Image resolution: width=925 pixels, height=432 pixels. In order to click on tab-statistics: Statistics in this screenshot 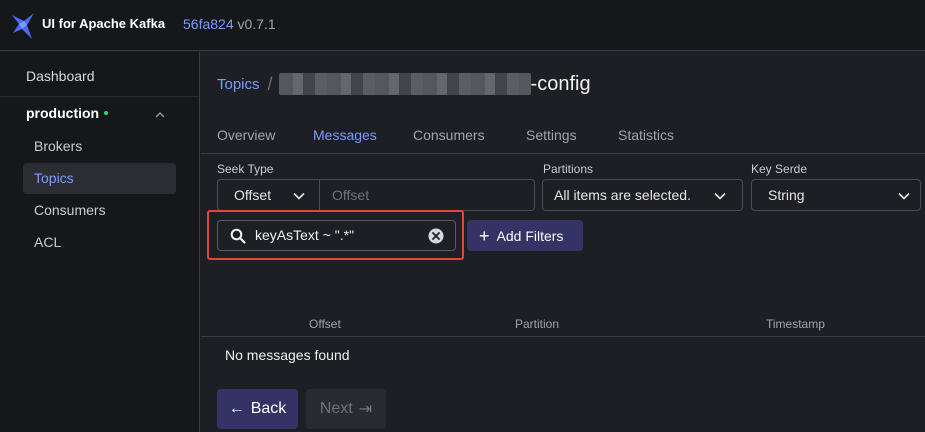, I will do `click(646, 135)`.